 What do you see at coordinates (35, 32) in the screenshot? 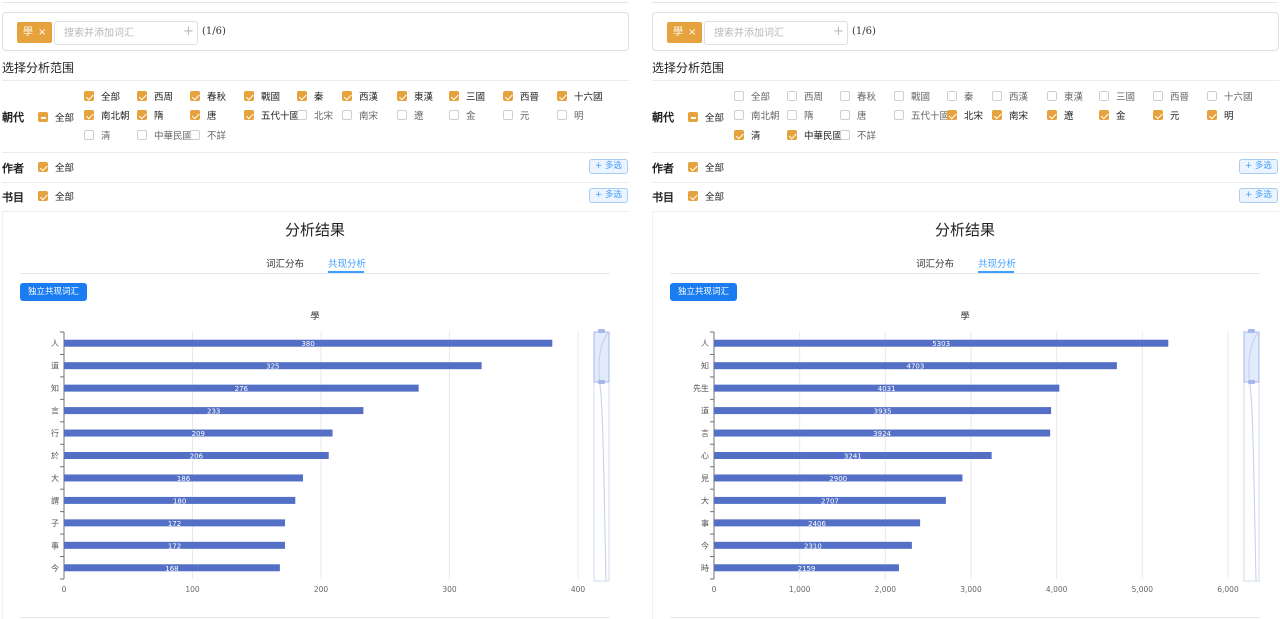
I see `keyword-tag: 學 ×` at bounding box center [35, 32].